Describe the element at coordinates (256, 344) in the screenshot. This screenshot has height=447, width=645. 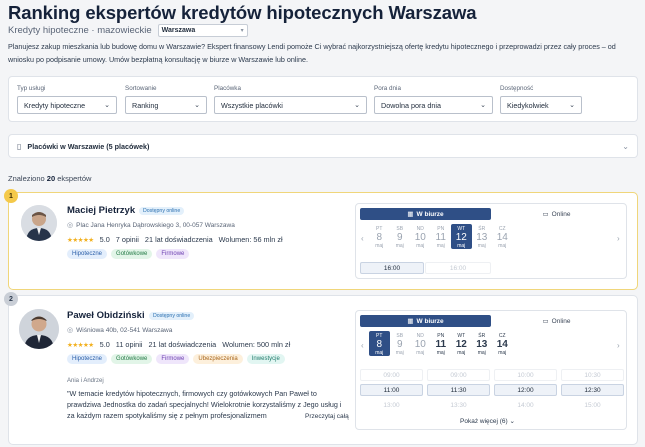
I see `volume: Wolumen: 500 mln zł` at that location.